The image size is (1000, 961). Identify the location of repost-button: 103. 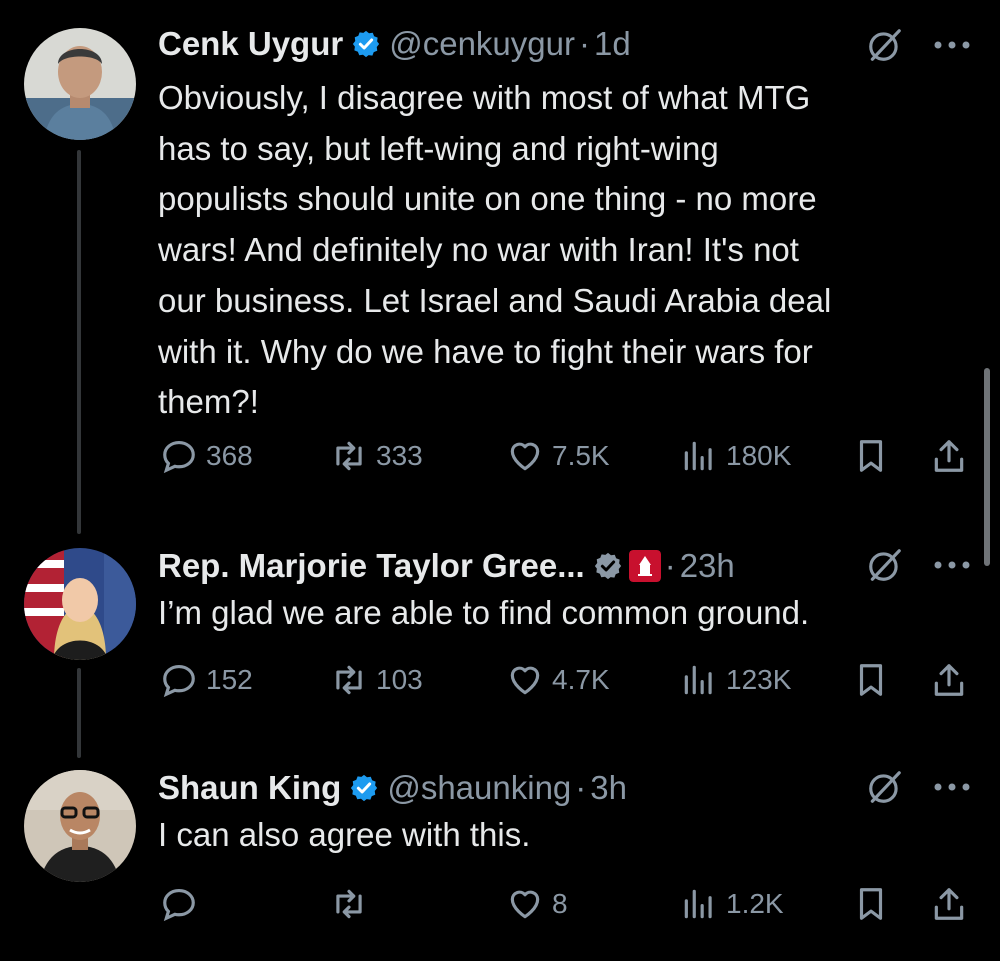
(376, 680).